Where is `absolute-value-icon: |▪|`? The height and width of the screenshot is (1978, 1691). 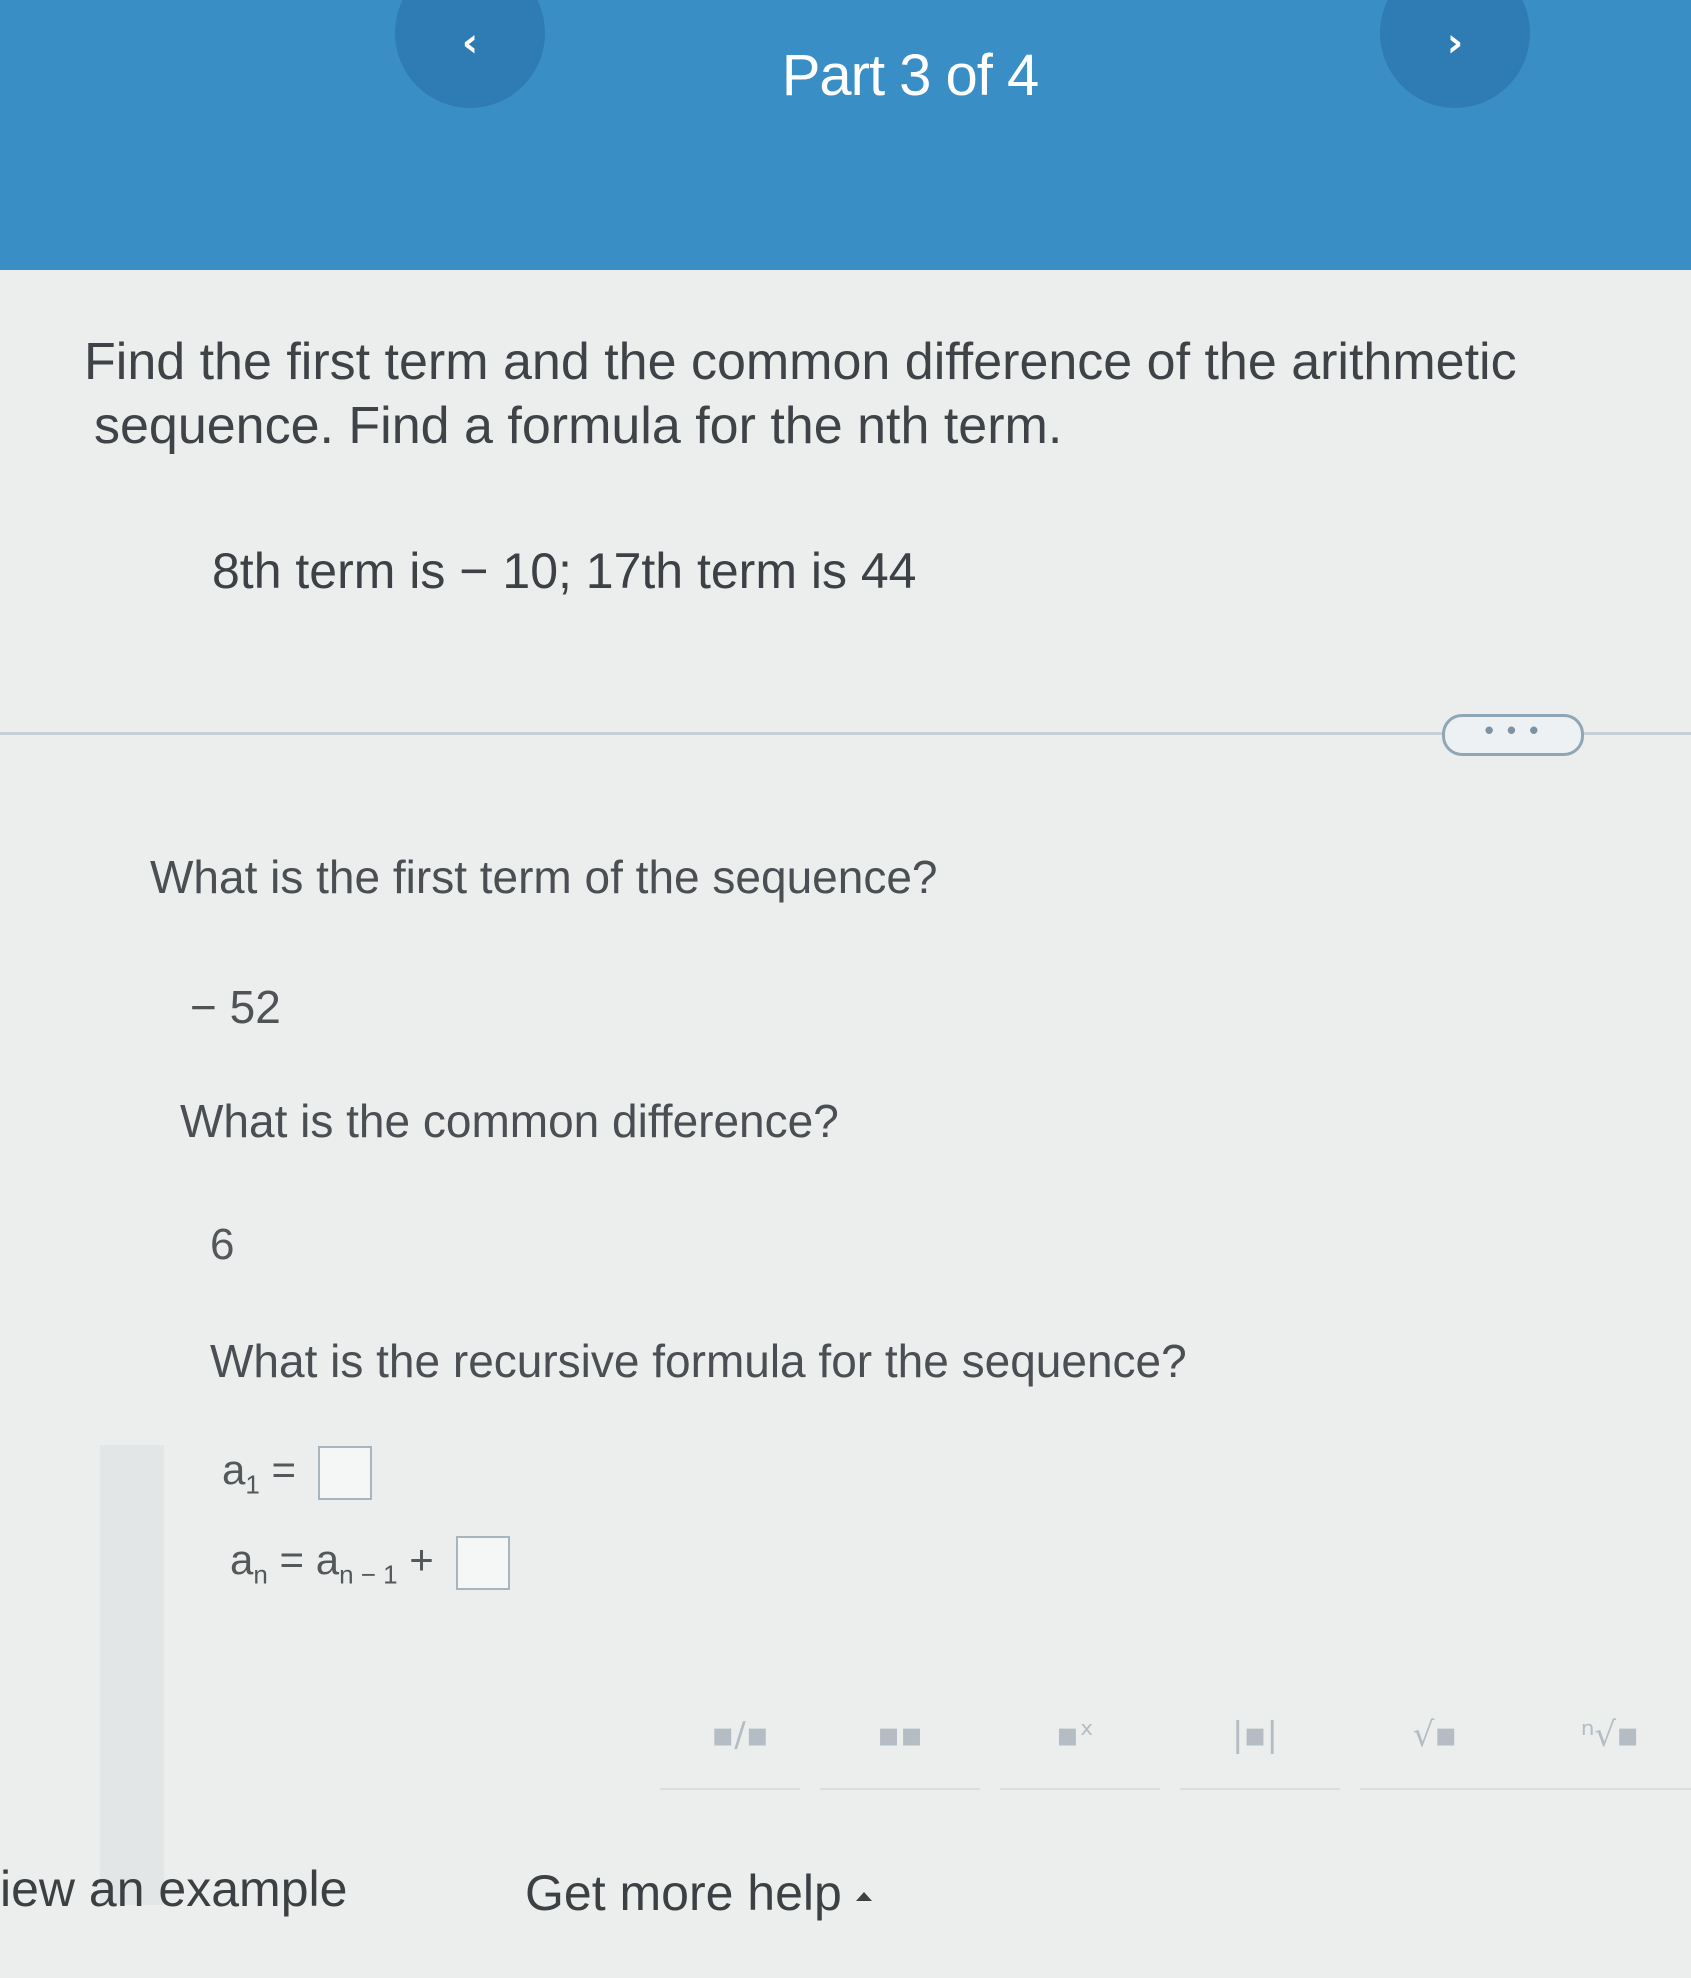 absolute-value-icon: |▪| is located at coordinates (1255, 1735).